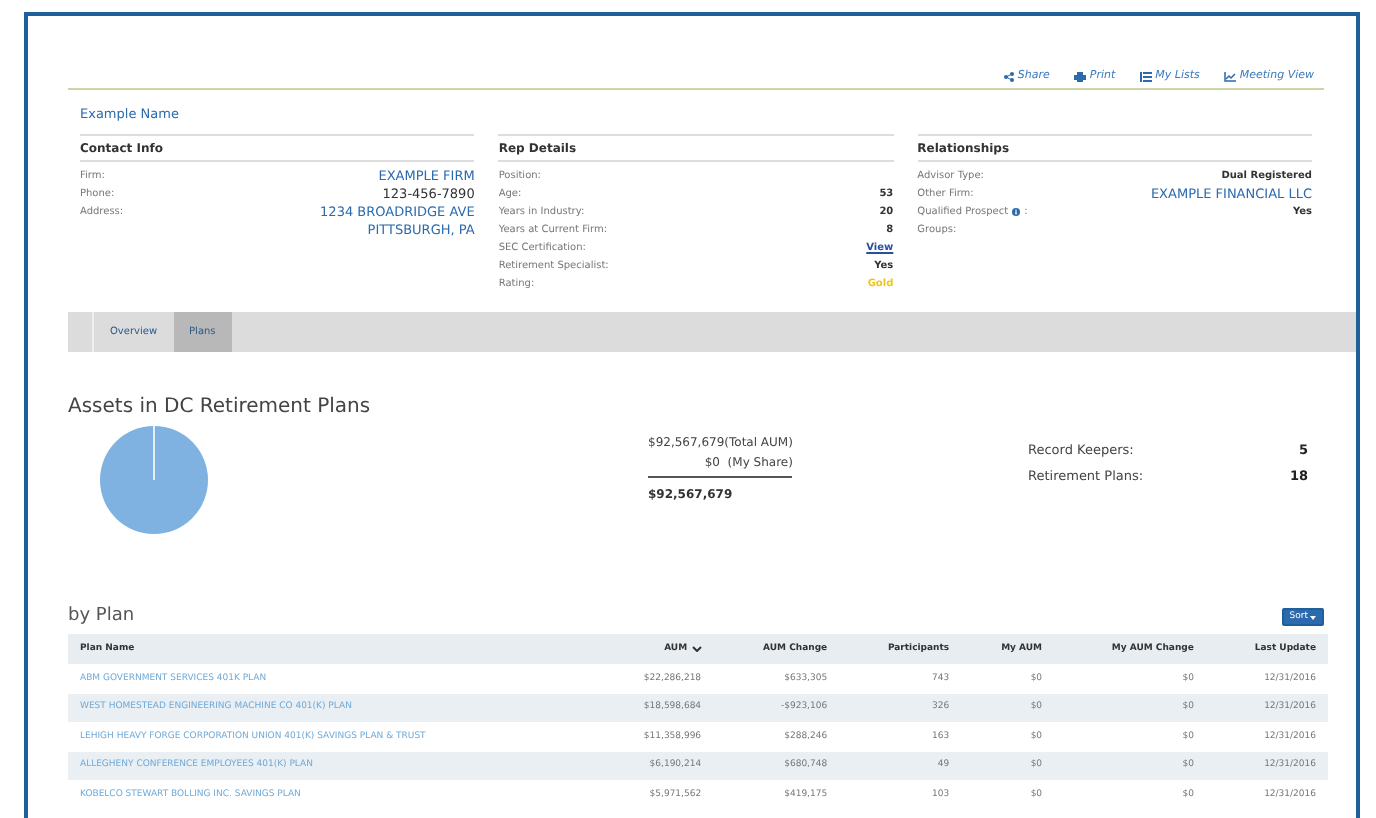  I want to click on print-icon, so click(1079, 76).